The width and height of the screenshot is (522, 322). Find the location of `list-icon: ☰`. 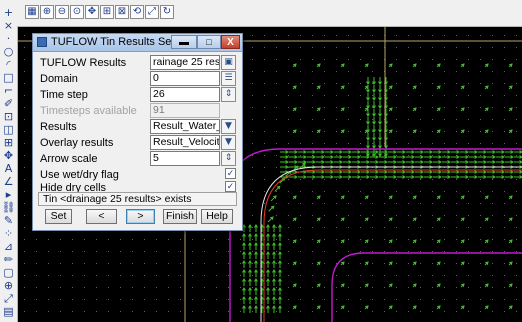

list-icon: ☰ is located at coordinates (228, 78).